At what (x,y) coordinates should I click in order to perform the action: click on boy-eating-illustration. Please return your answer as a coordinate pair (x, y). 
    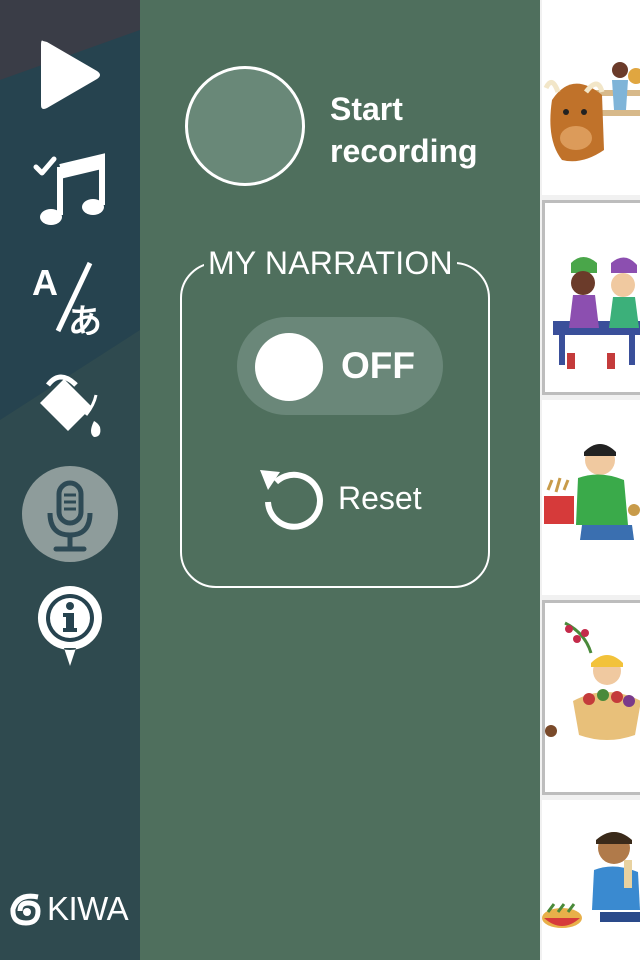
    Looking at the image, I should click on (591, 880).